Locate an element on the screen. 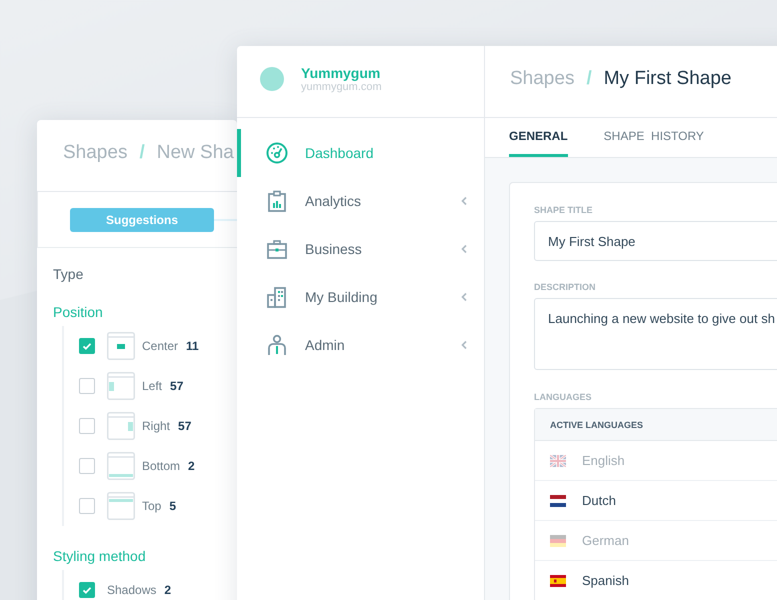  sidebar-item: Analytics is located at coordinates (360, 201).